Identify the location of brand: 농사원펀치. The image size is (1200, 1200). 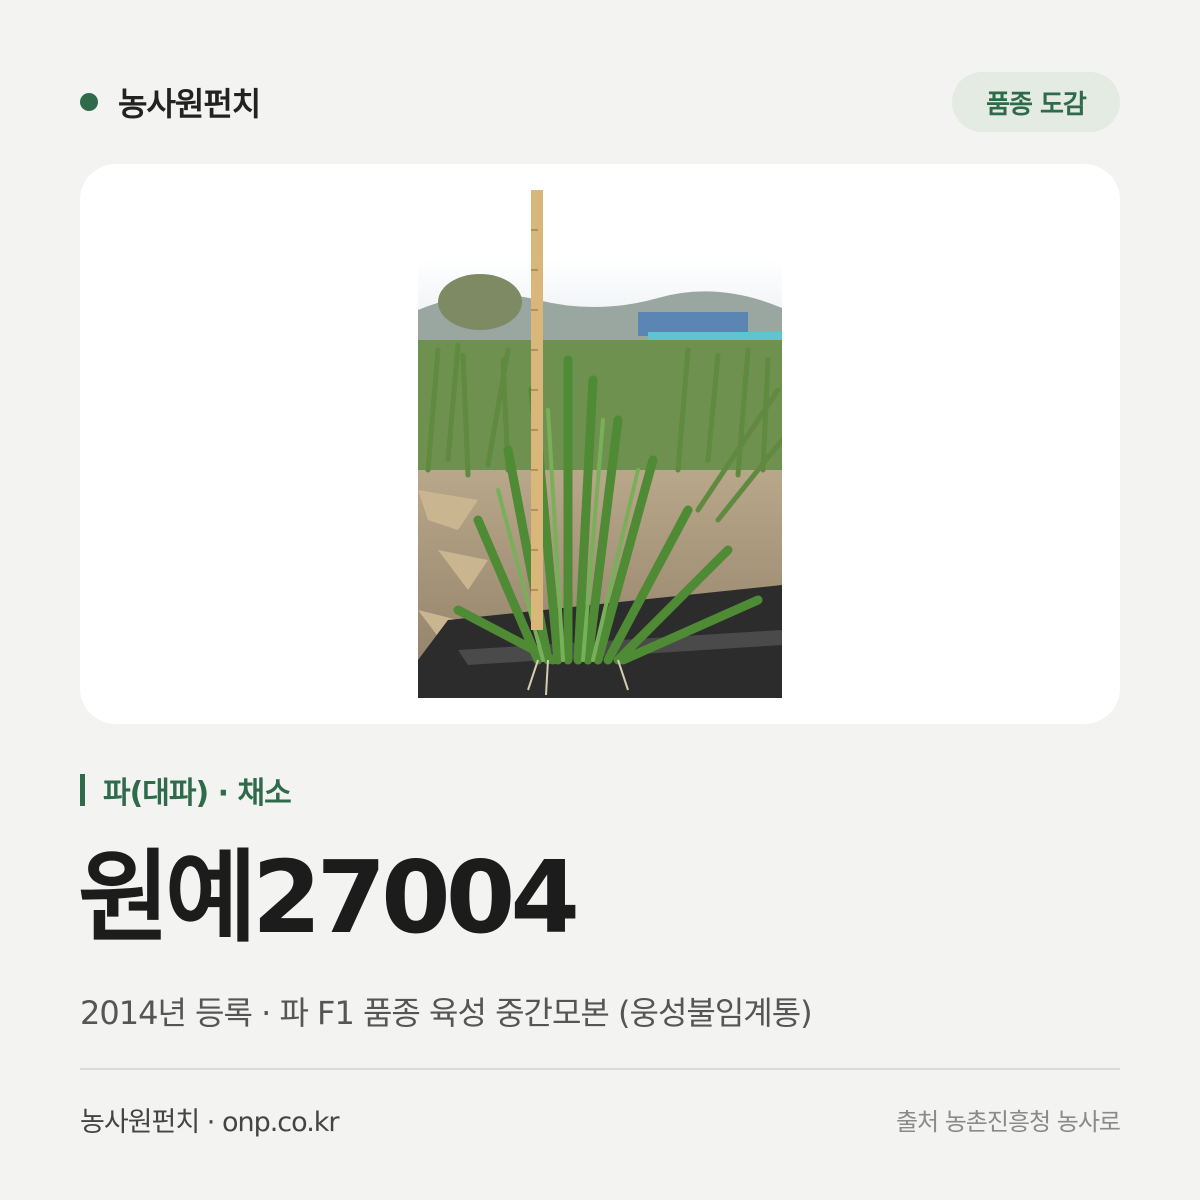
(170, 102).